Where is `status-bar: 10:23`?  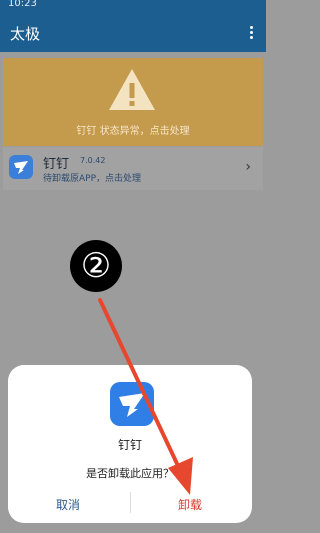 status-bar: 10:23 is located at coordinates (133, 7).